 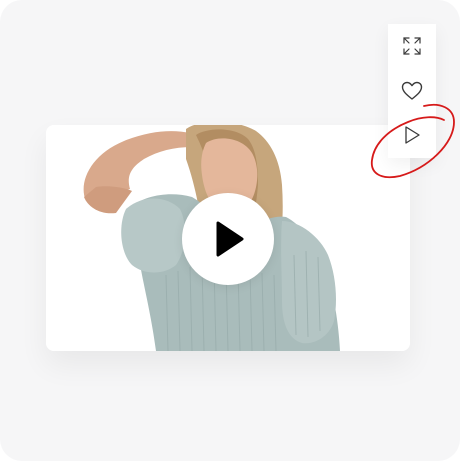 I want to click on video-play-button, so click(x=228, y=239).